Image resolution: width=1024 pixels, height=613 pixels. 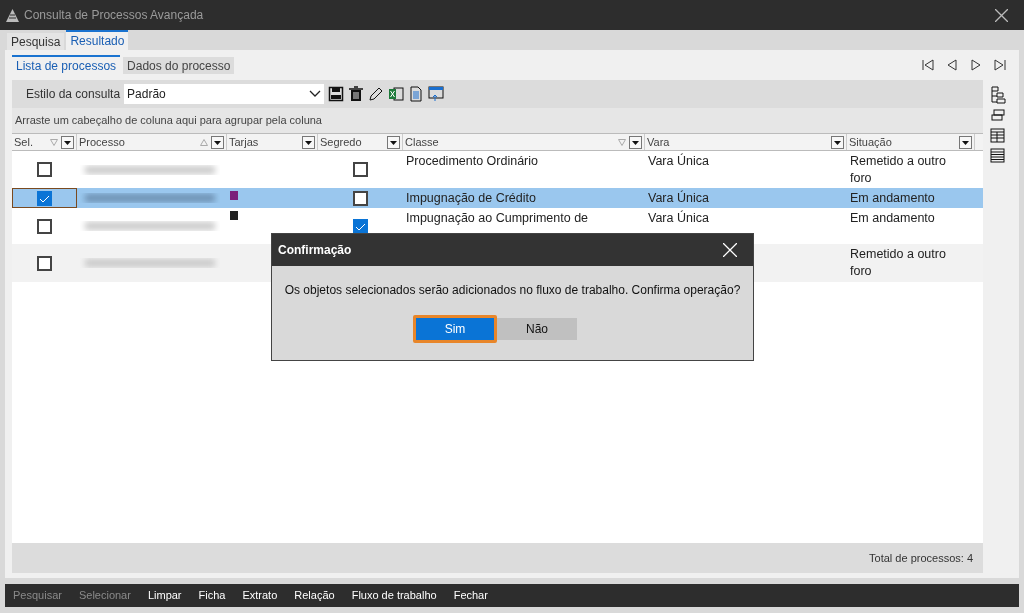 I want to click on dialog-title: Confirmação, so click(x=315, y=250).